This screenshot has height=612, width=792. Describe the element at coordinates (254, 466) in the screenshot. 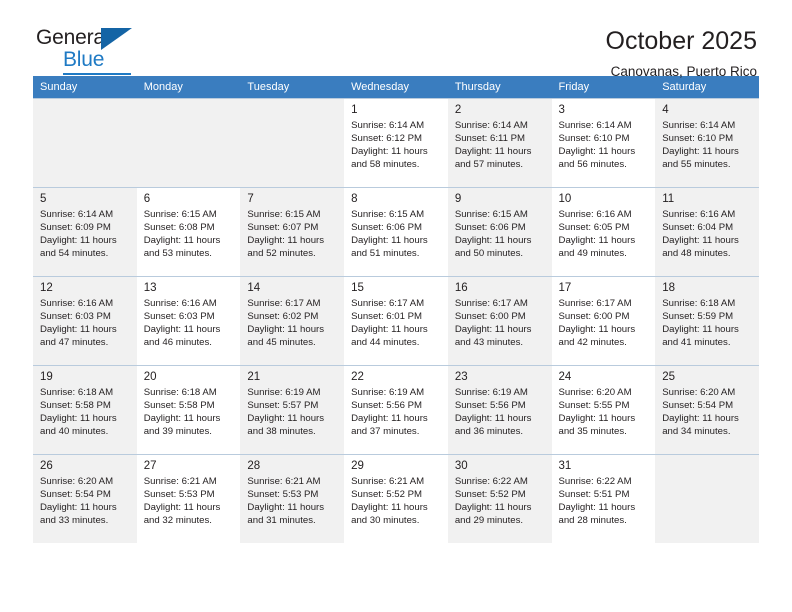

I see `day-number: 28` at that location.